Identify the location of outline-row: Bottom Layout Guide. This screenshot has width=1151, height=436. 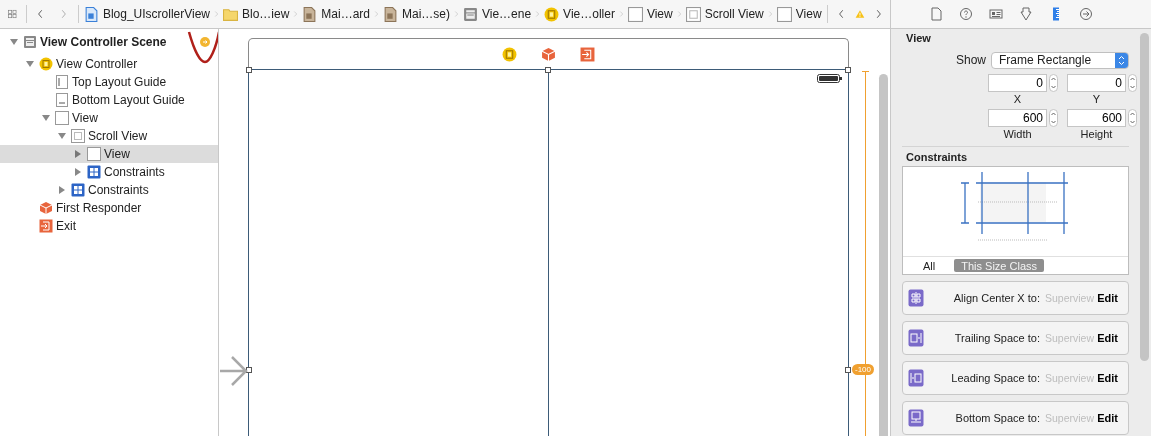
(109, 100).